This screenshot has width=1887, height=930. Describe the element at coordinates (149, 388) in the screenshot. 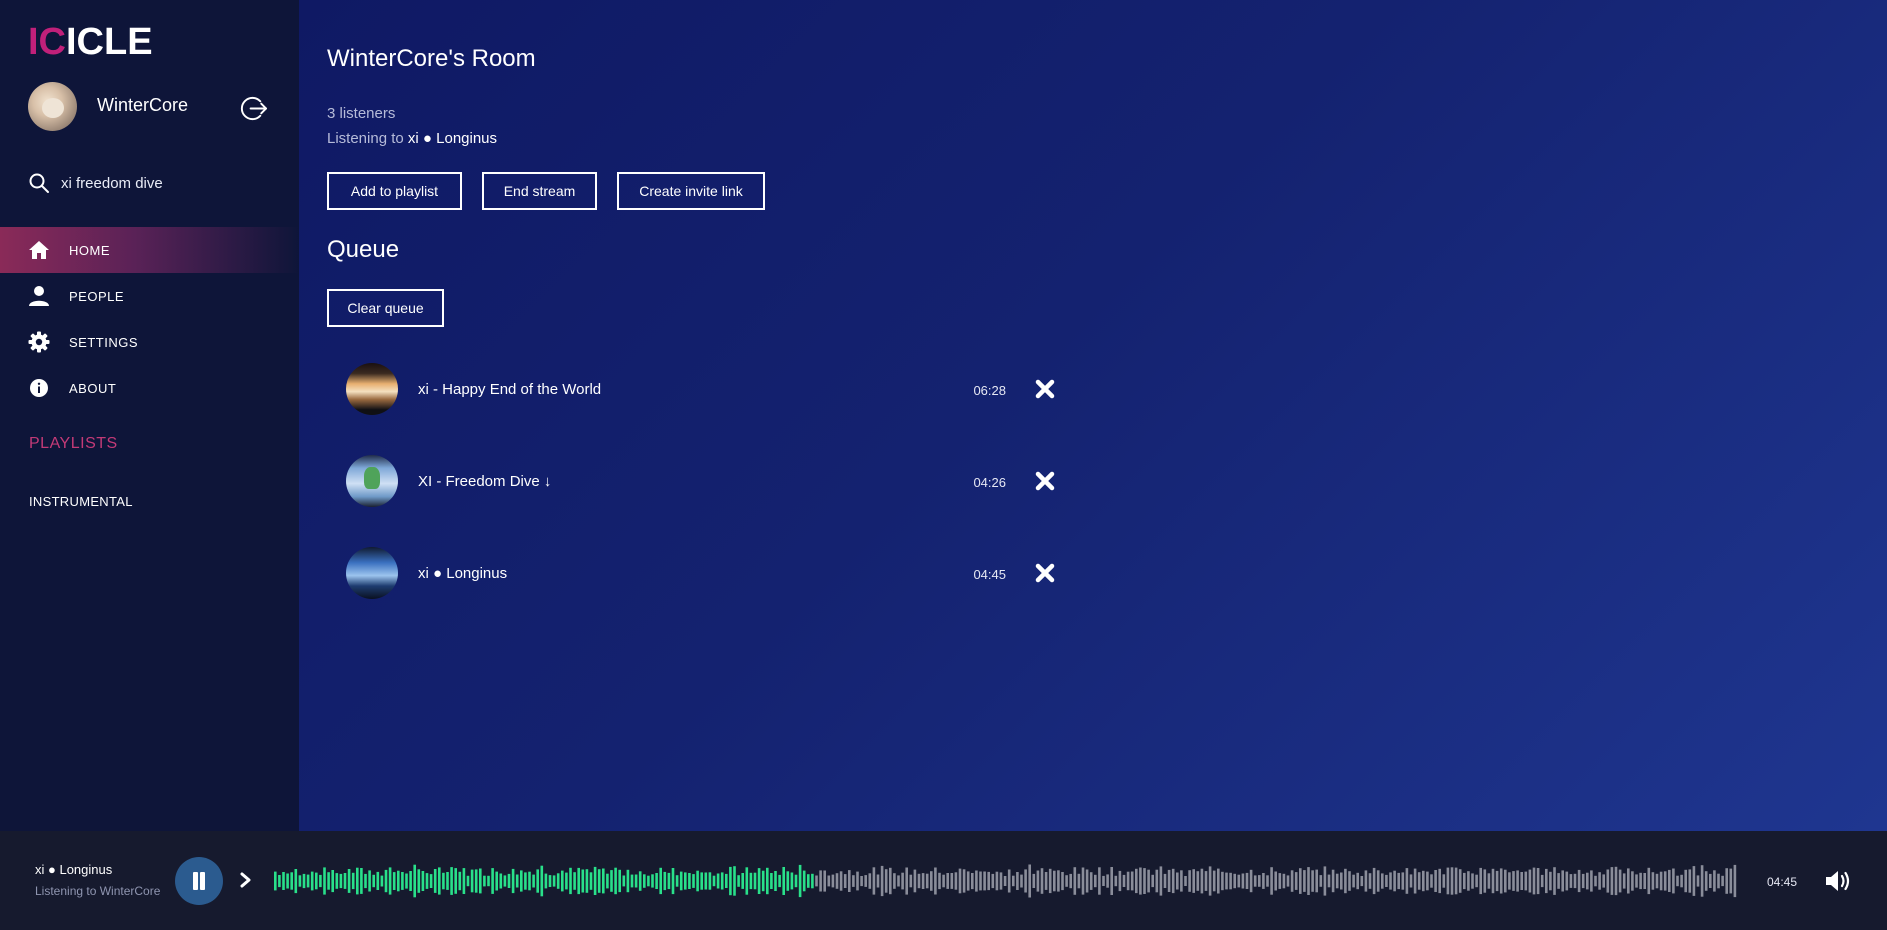

I see `nav-item-about: ABOUT` at that location.